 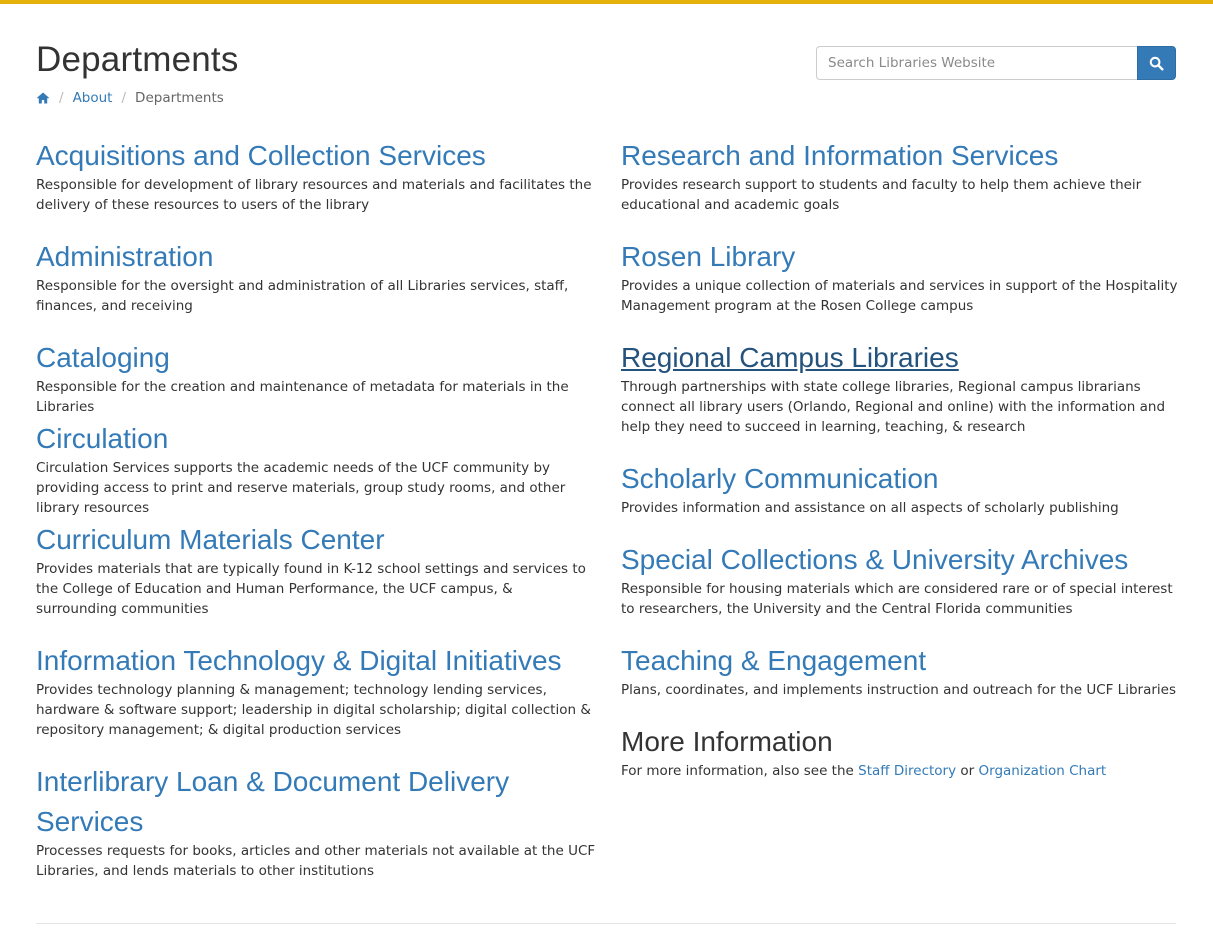 I want to click on department-link: Research and Information Services, so click(x=839, y=155).